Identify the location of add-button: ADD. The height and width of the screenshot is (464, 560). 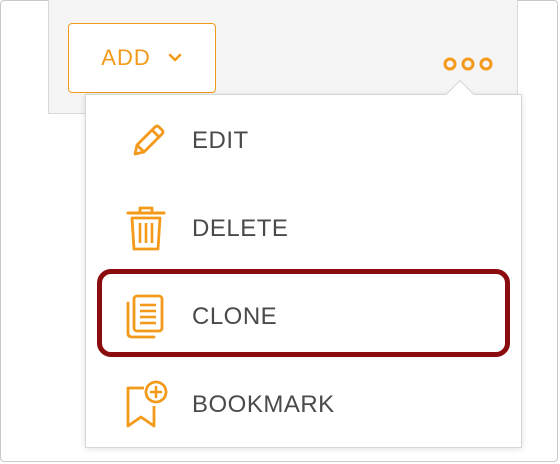
(142, 58).